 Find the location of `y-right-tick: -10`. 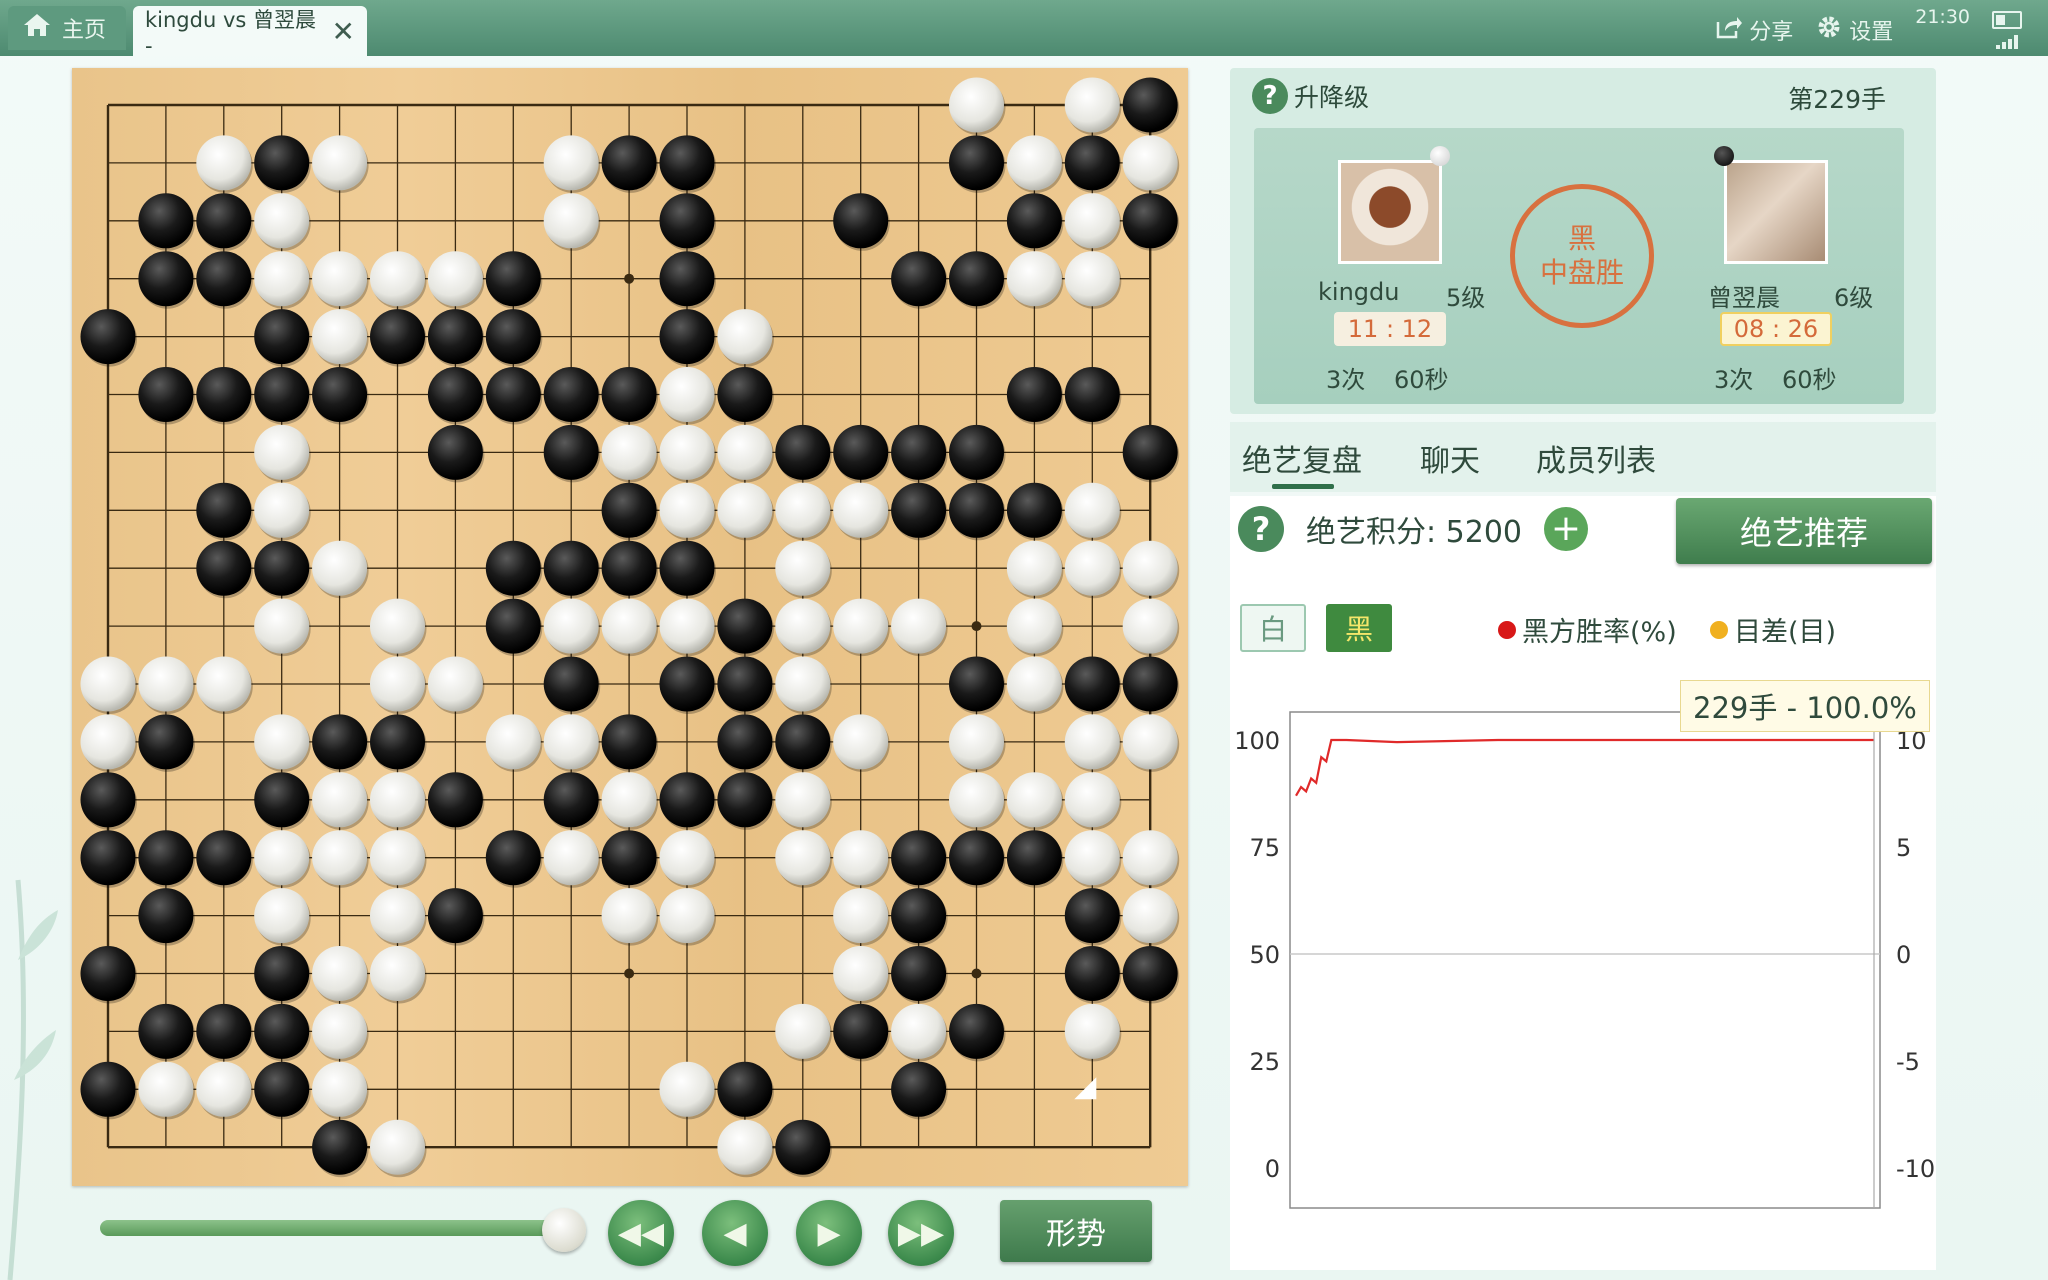

y-right-tick: -10 is located at coordinates (1915, 1169).